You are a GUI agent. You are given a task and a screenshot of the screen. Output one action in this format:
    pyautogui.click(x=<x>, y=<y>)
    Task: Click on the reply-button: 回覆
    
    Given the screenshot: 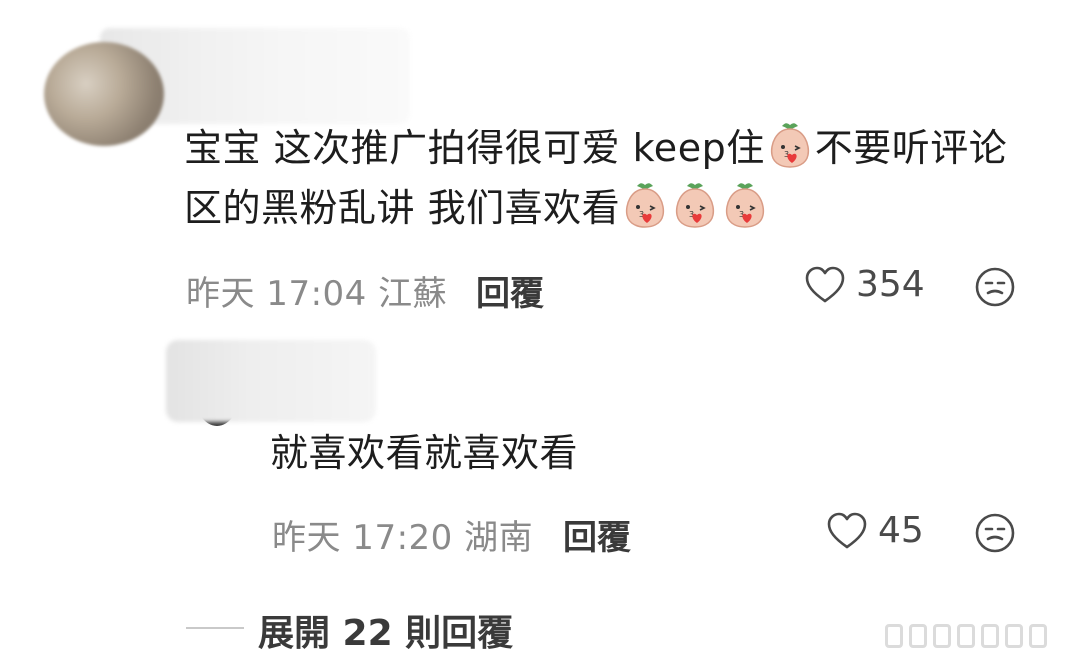 What is the action you would take?
    pyautogui.click(x=510, y=290)
    